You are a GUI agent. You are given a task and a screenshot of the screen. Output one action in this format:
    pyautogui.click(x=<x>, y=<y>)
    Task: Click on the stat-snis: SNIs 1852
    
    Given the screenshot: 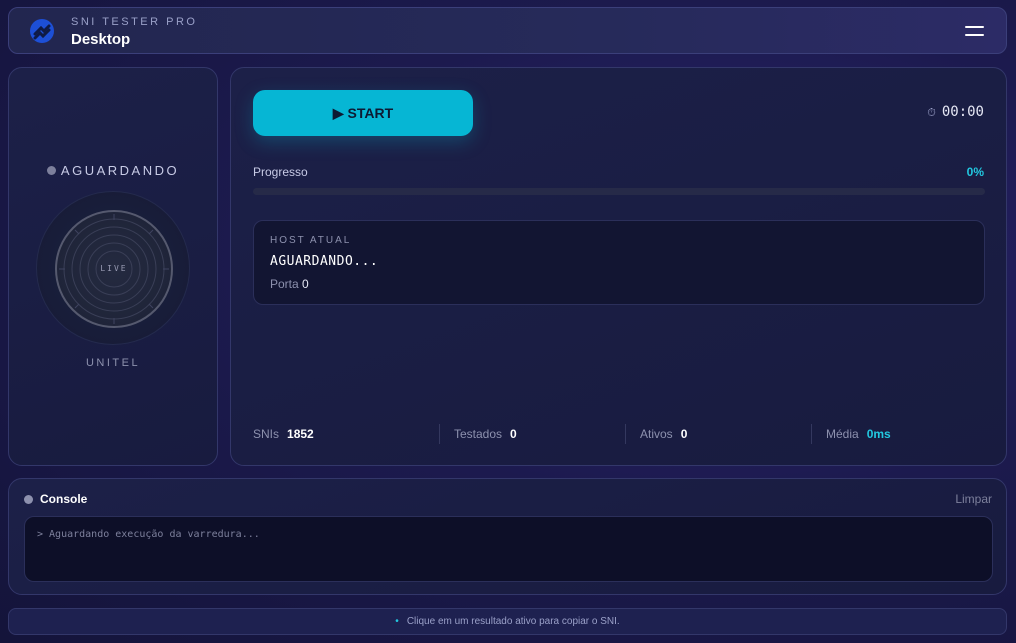 What is the action you would take?
    pyautogui.click(x=283, y=434)
    